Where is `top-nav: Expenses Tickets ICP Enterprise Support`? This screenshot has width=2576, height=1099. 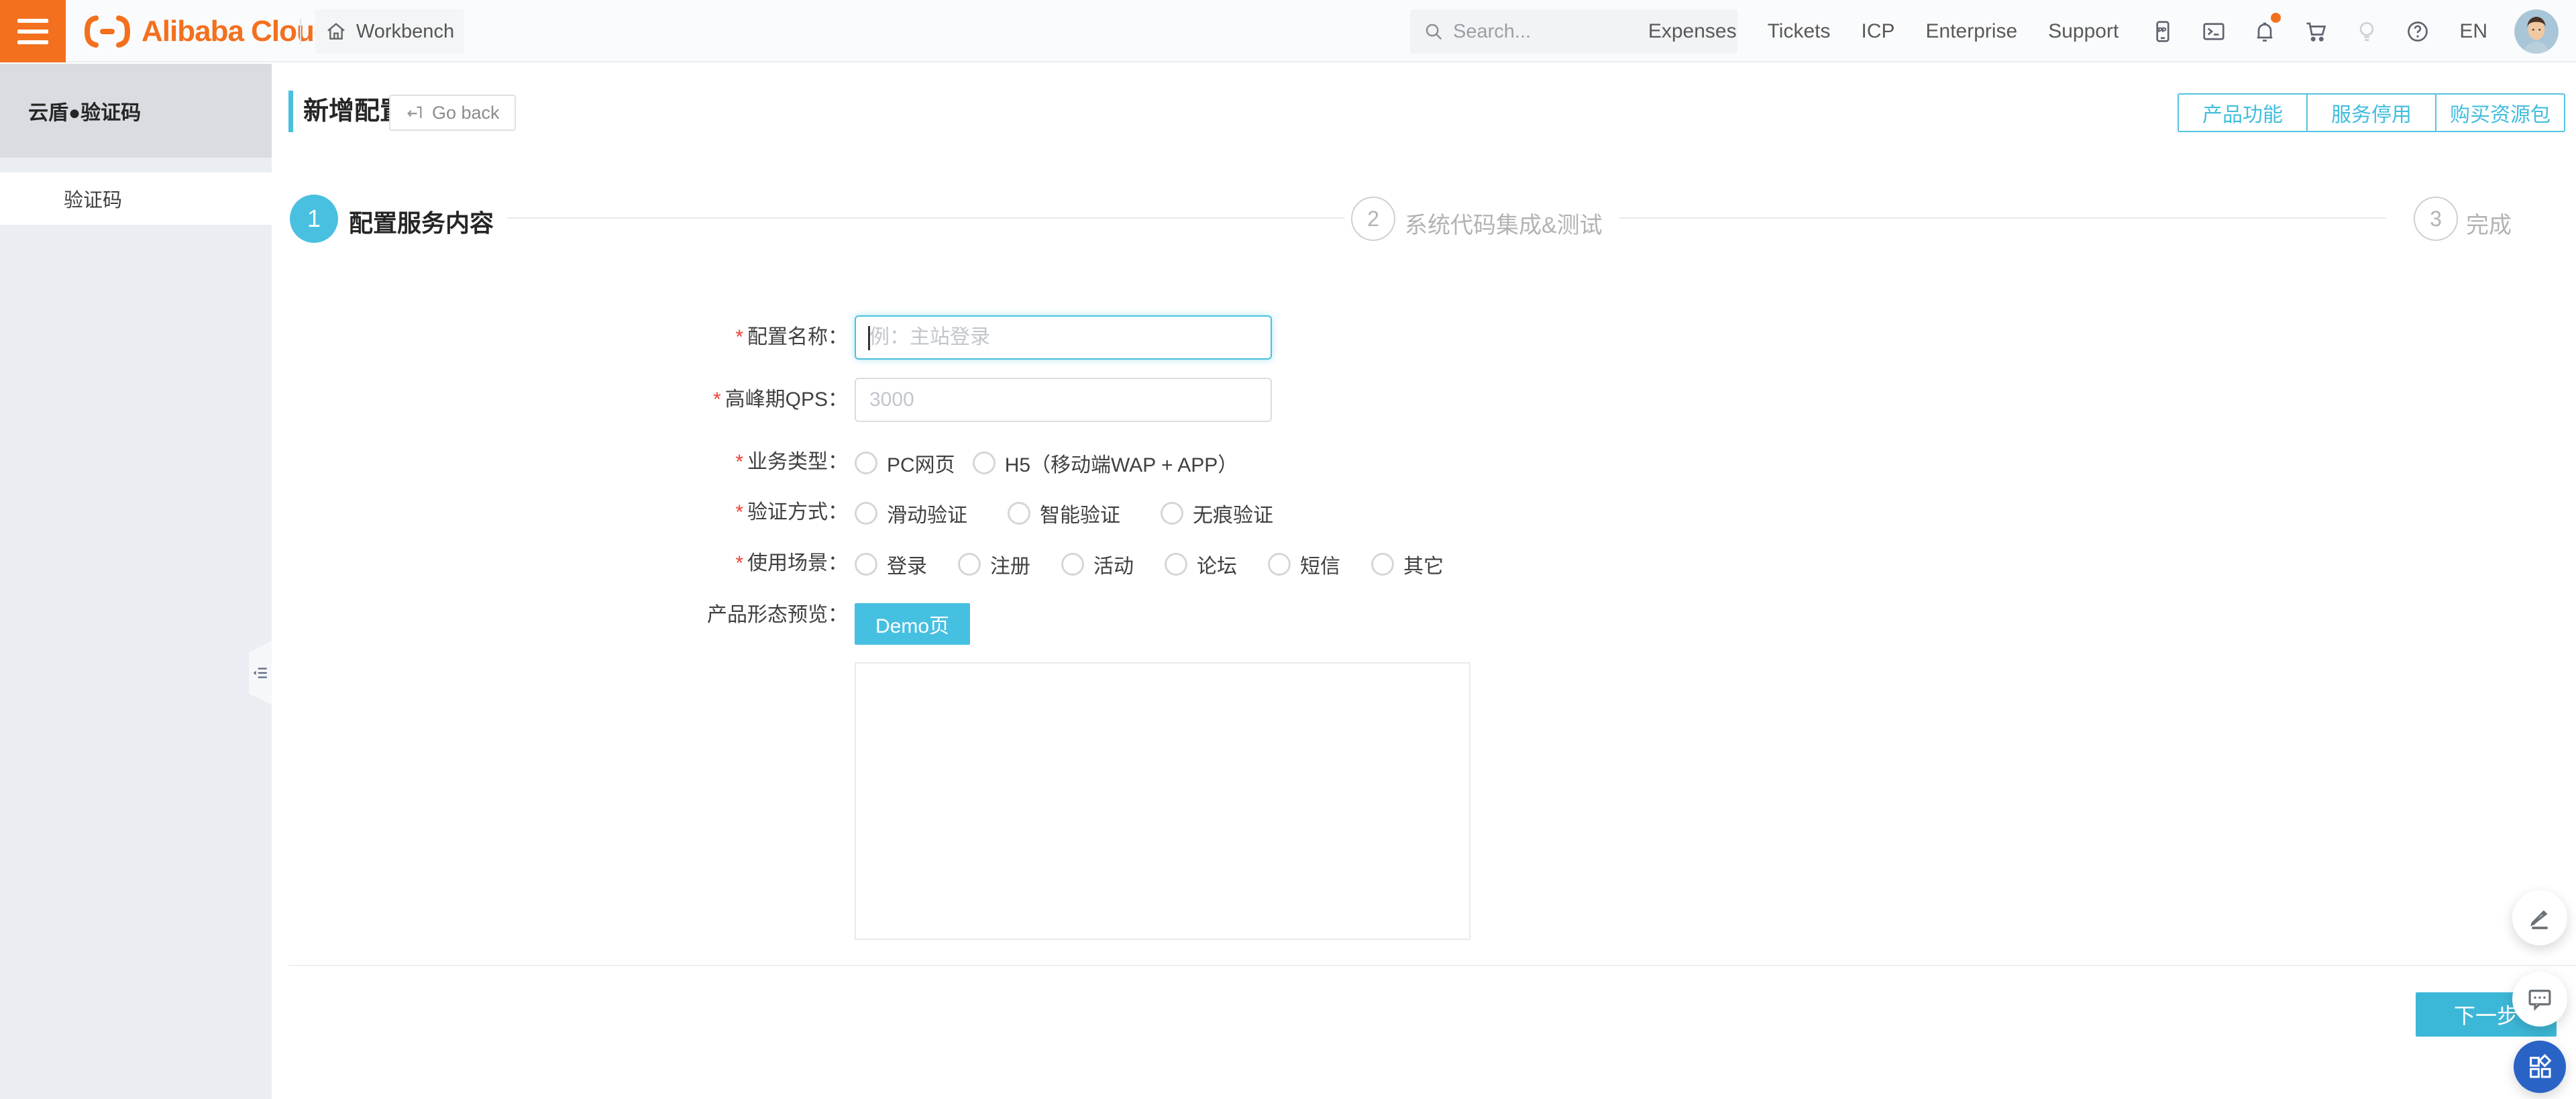
top-nav: Expenses Tickets ICP Enterprise Support is located at coordinates (2112, 31).